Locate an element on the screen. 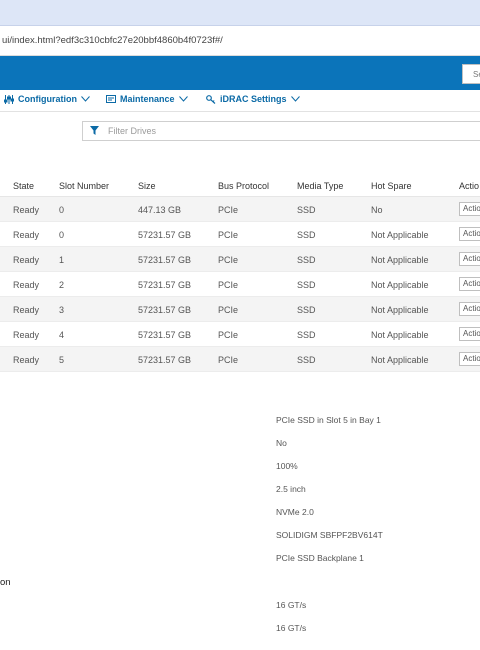  filter-placeholder: Filter Drives is located at coordinates (132, 131).